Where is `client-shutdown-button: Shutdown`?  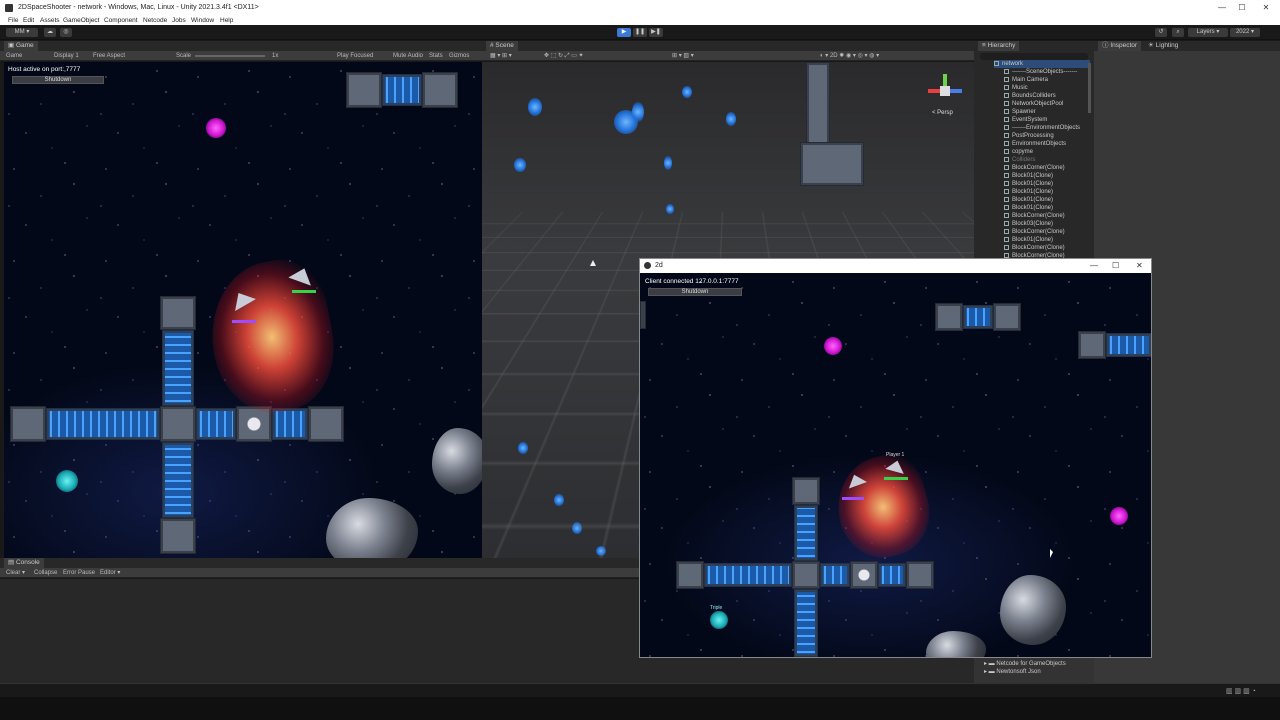 client-shutdown-button: Shutdown is located at coordinates (695, 292).